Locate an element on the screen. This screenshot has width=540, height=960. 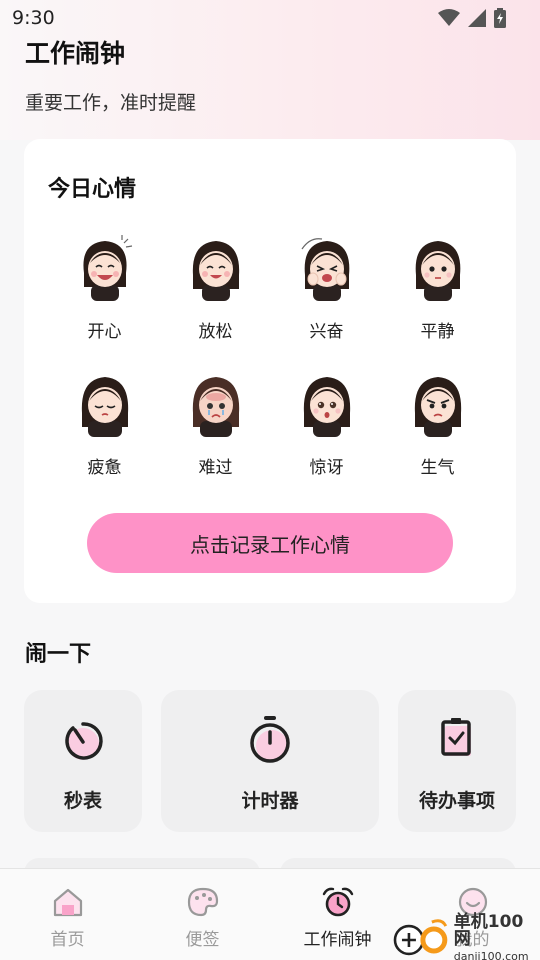
mood-item-angry: 生气 is located at coordinates (437, 429).